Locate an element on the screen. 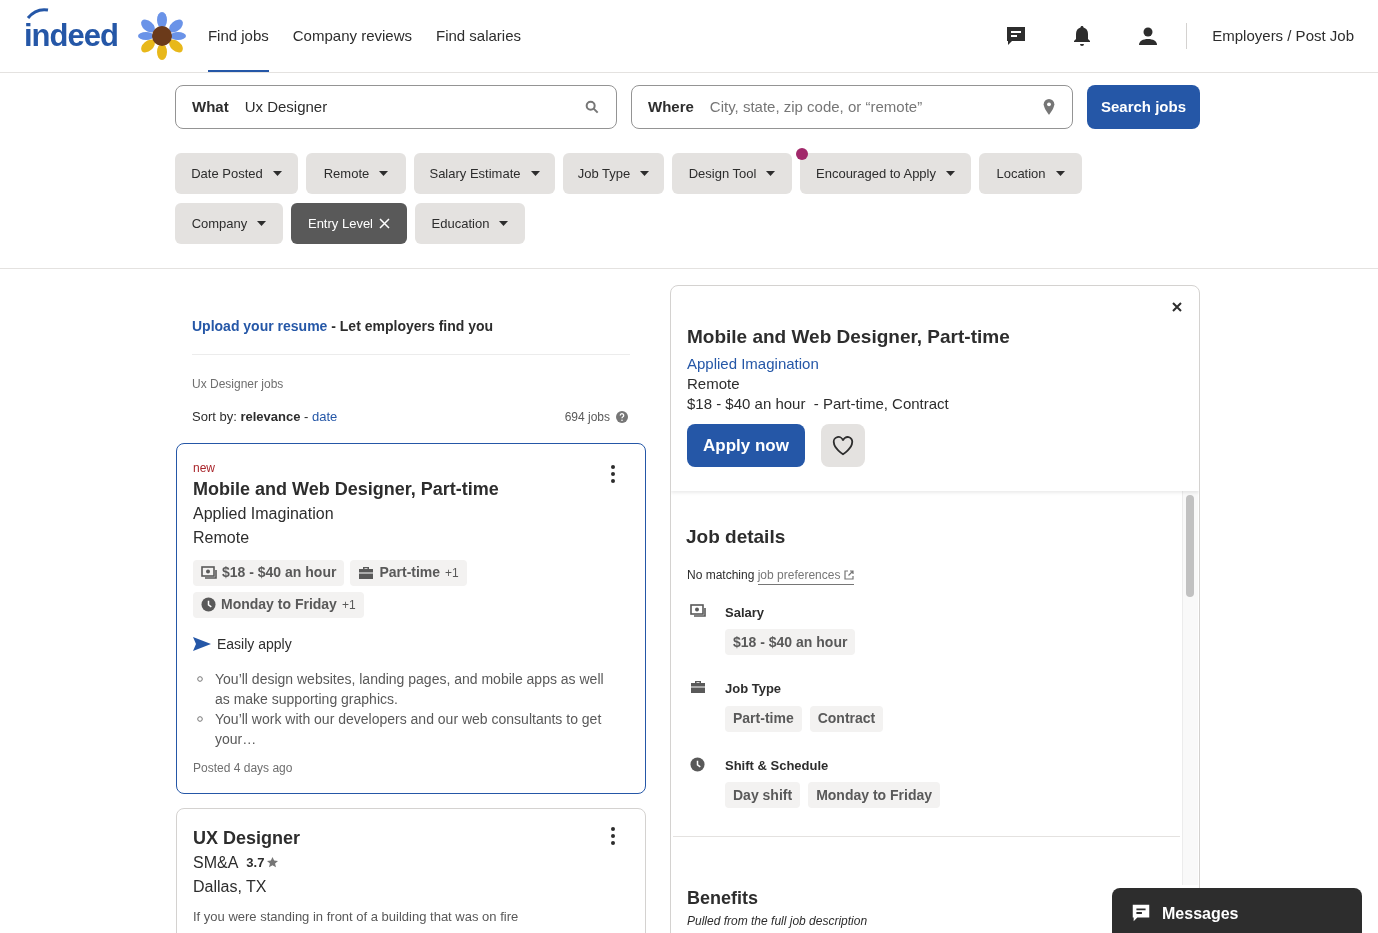 Image resolution: width=1378 pixels, height=933 pixels. what-input: Ux Designer is located at coordinates (414, 107).